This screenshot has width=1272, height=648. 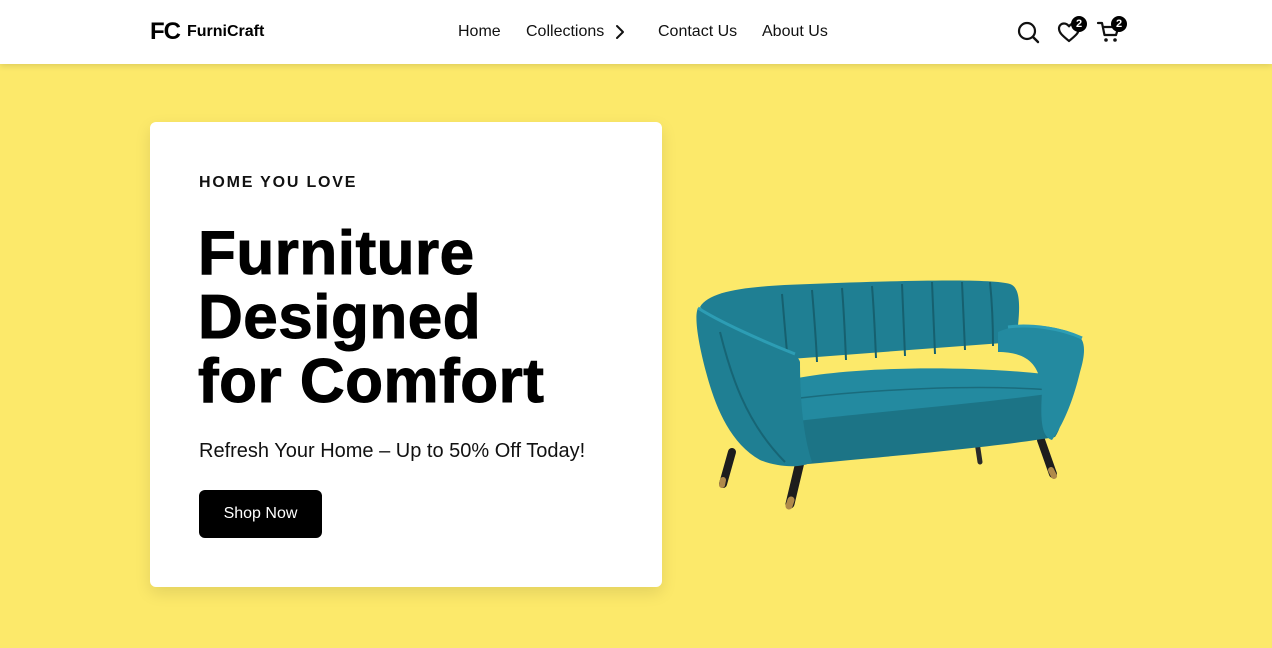 I want to click on wishlist-count-badge: 2, so click(x=1079, y=24).